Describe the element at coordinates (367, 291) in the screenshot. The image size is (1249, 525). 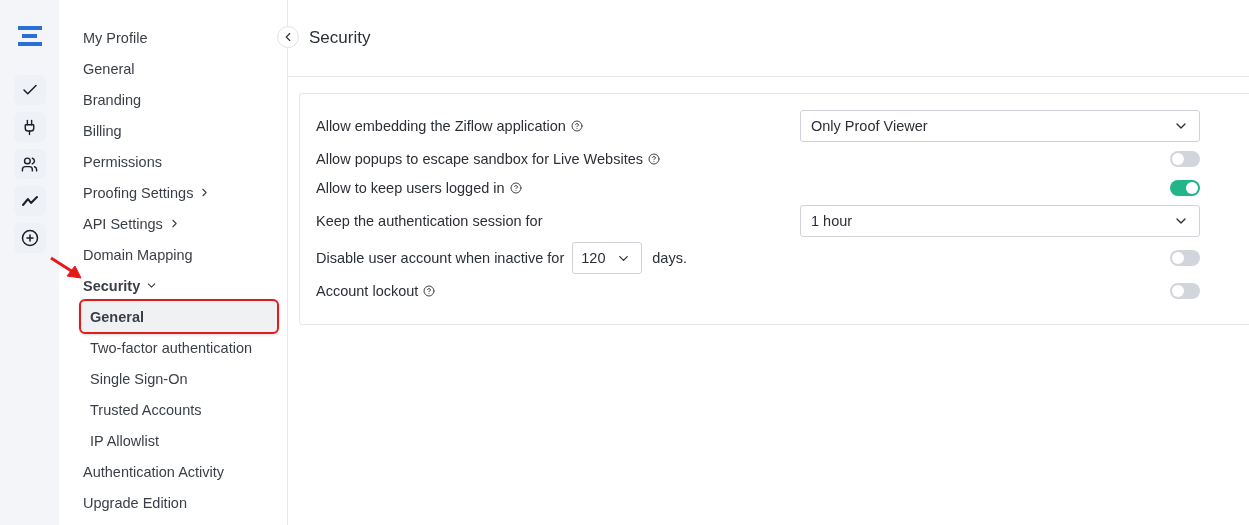
I see `setting-label: Account lockout` at that location.